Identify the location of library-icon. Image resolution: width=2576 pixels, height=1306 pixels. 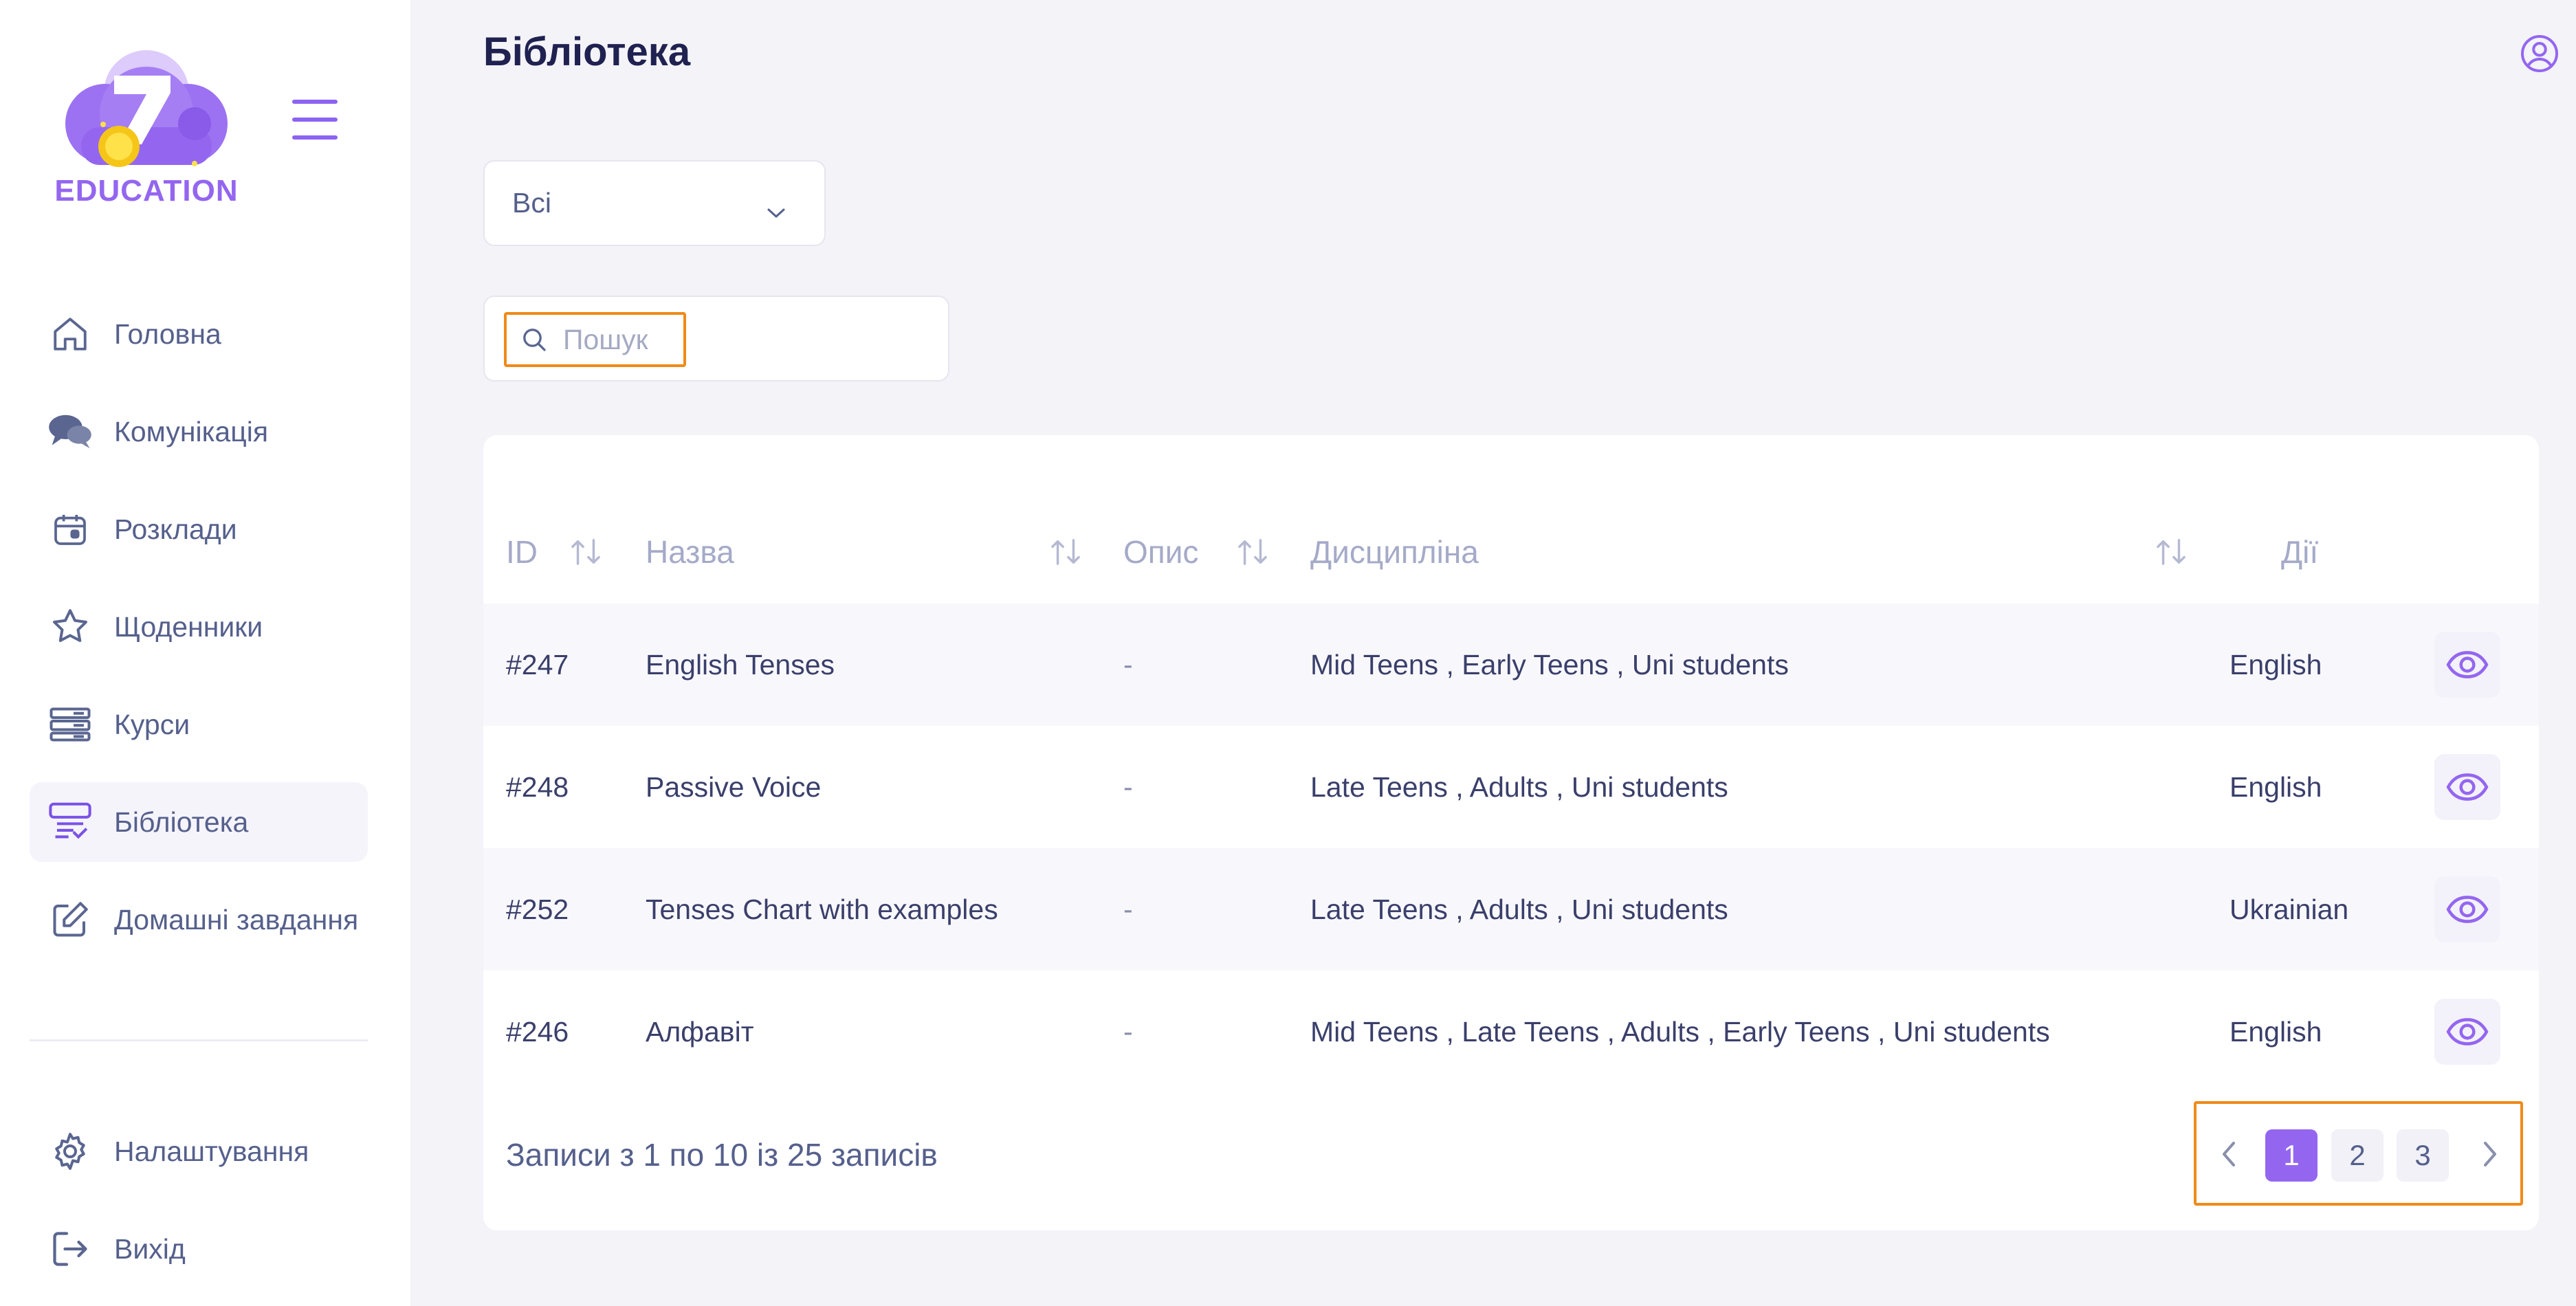
(70, 822).